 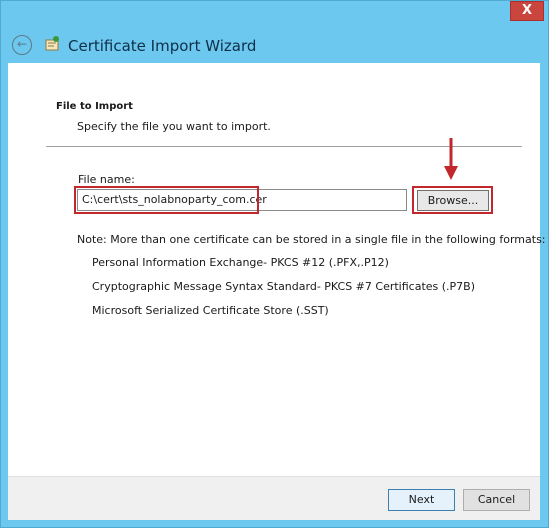 What do you see at coordinates (274, 498) in the screenshot?
I see `wizard-footer` at bounding box center [274, 498].